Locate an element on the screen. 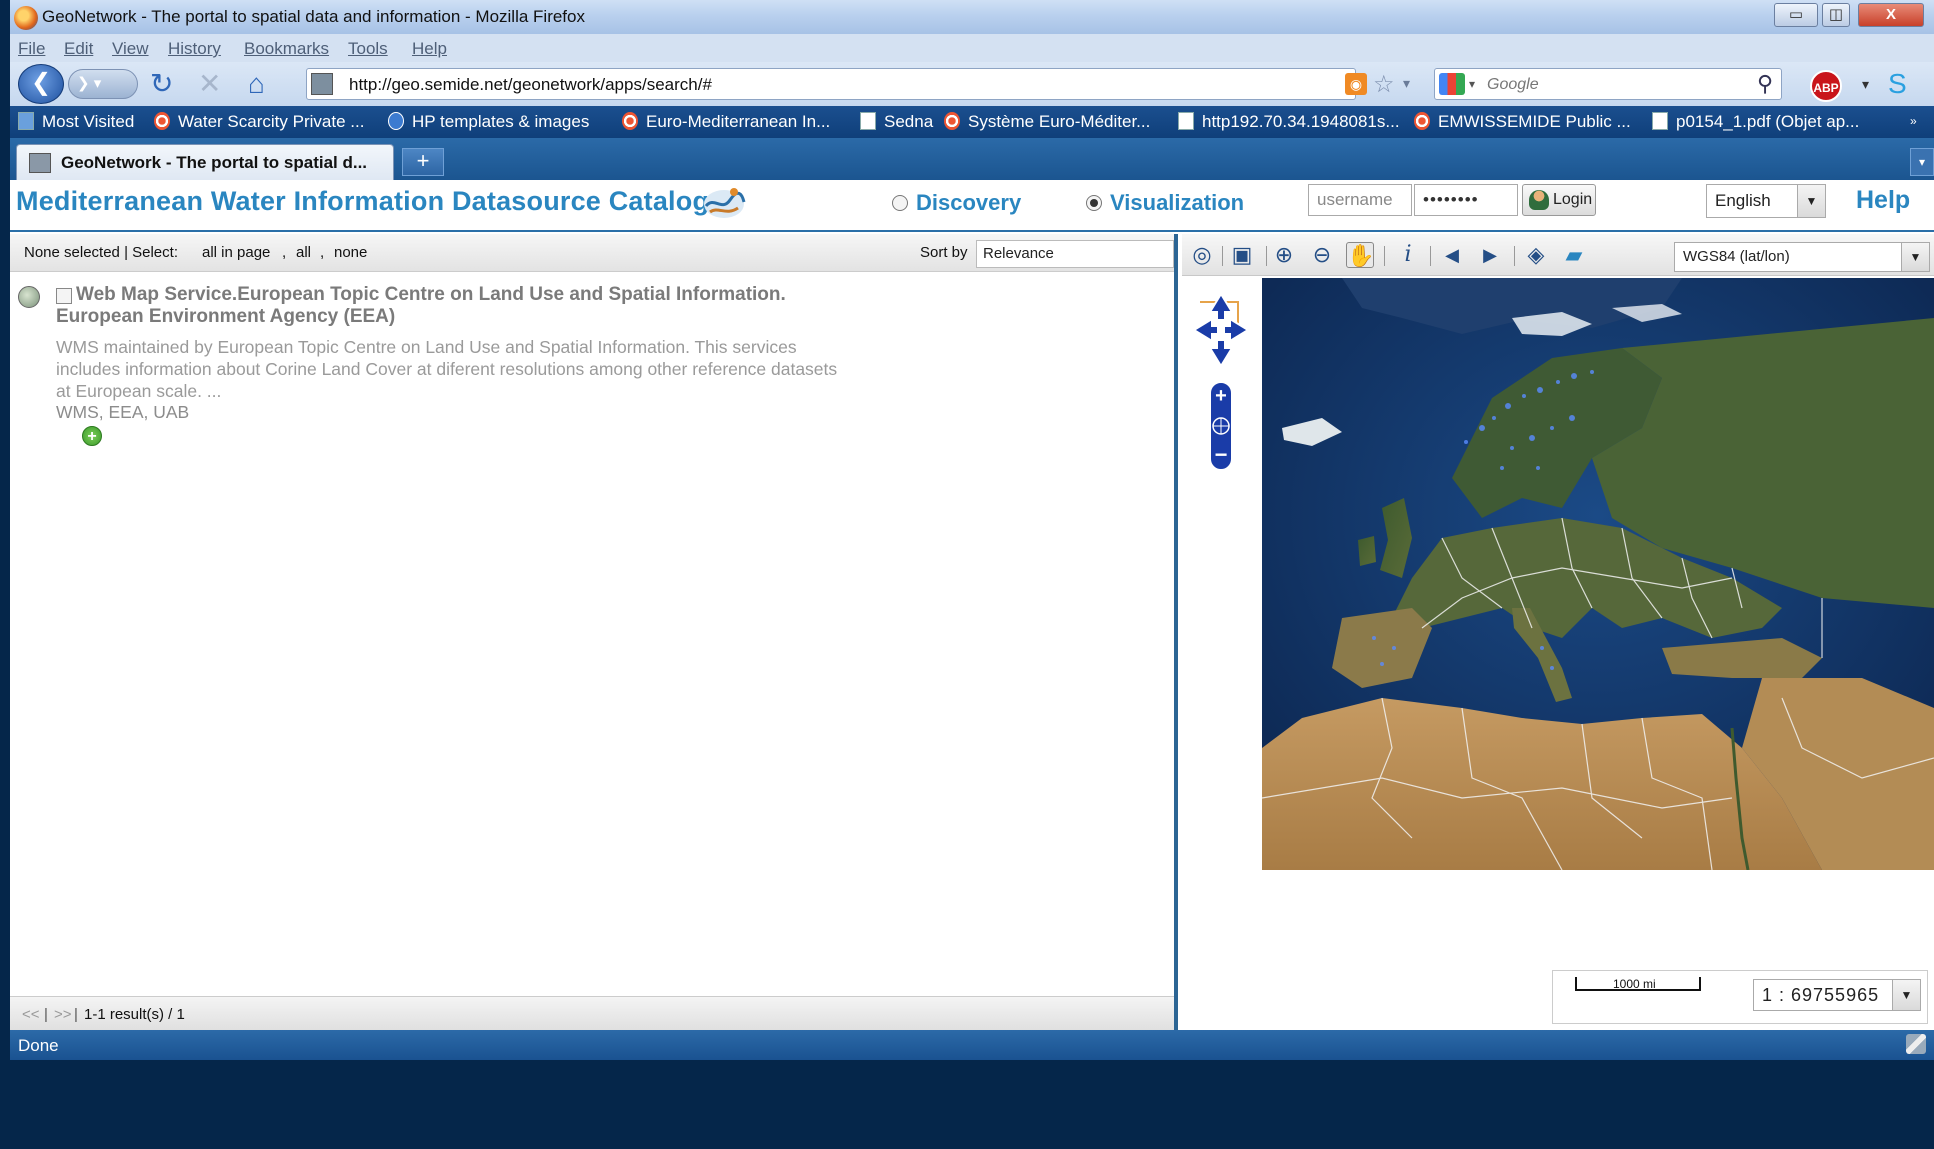 The image size is (1934, 1149). login-button: Login is located at coordinates (1559, 200).